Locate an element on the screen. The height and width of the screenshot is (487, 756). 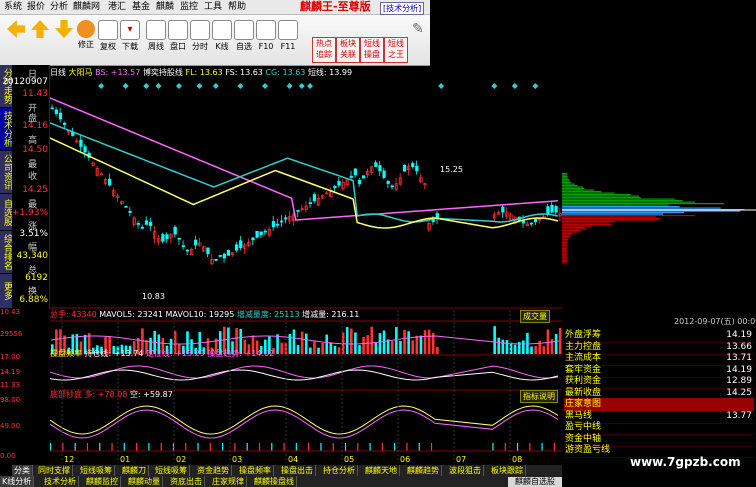
bottom-tab-0: 分类 is located at coordinates (22, 470).